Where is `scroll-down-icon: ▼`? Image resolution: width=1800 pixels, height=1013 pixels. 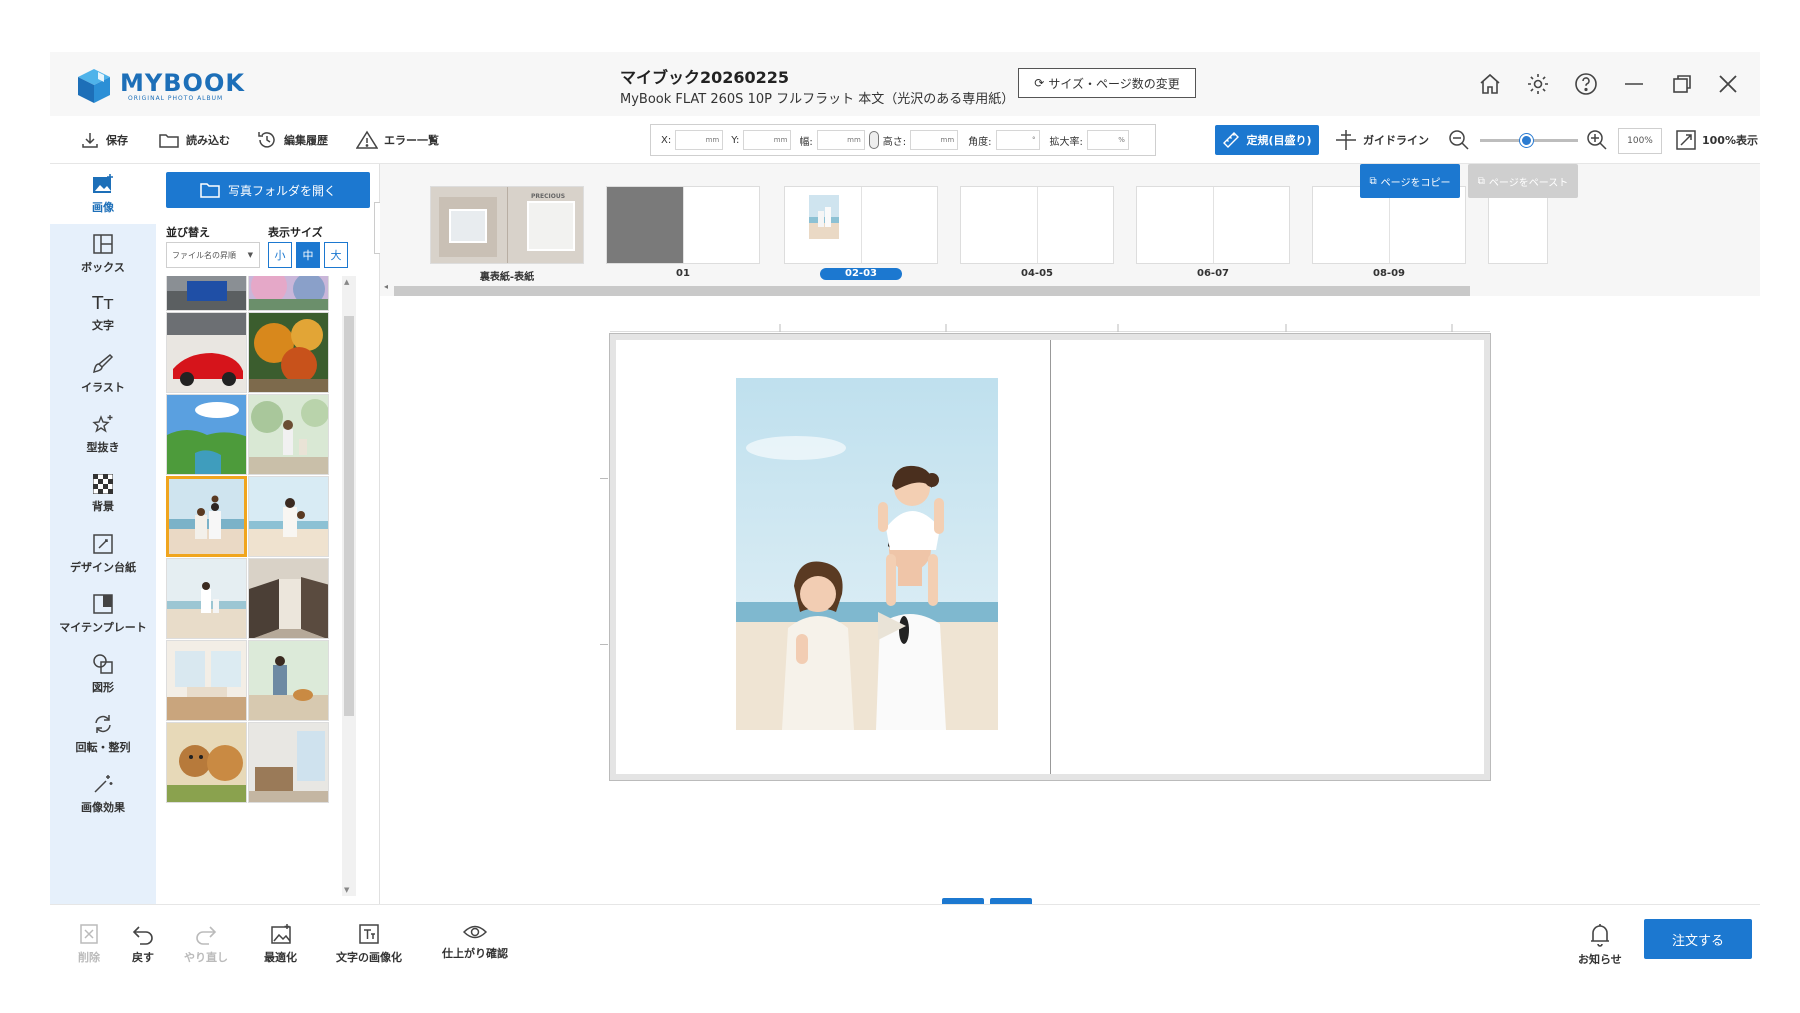
scroll-down-icon: ▼ is located at coordinates (346, 890).